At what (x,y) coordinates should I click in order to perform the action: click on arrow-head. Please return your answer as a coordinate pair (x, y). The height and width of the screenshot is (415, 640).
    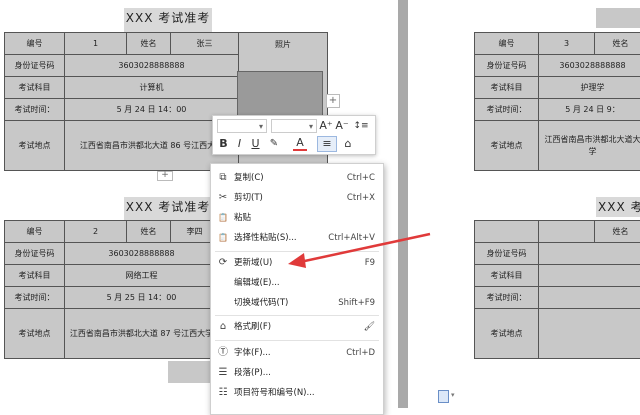
    Looking at the image, I should click on (297, 260).